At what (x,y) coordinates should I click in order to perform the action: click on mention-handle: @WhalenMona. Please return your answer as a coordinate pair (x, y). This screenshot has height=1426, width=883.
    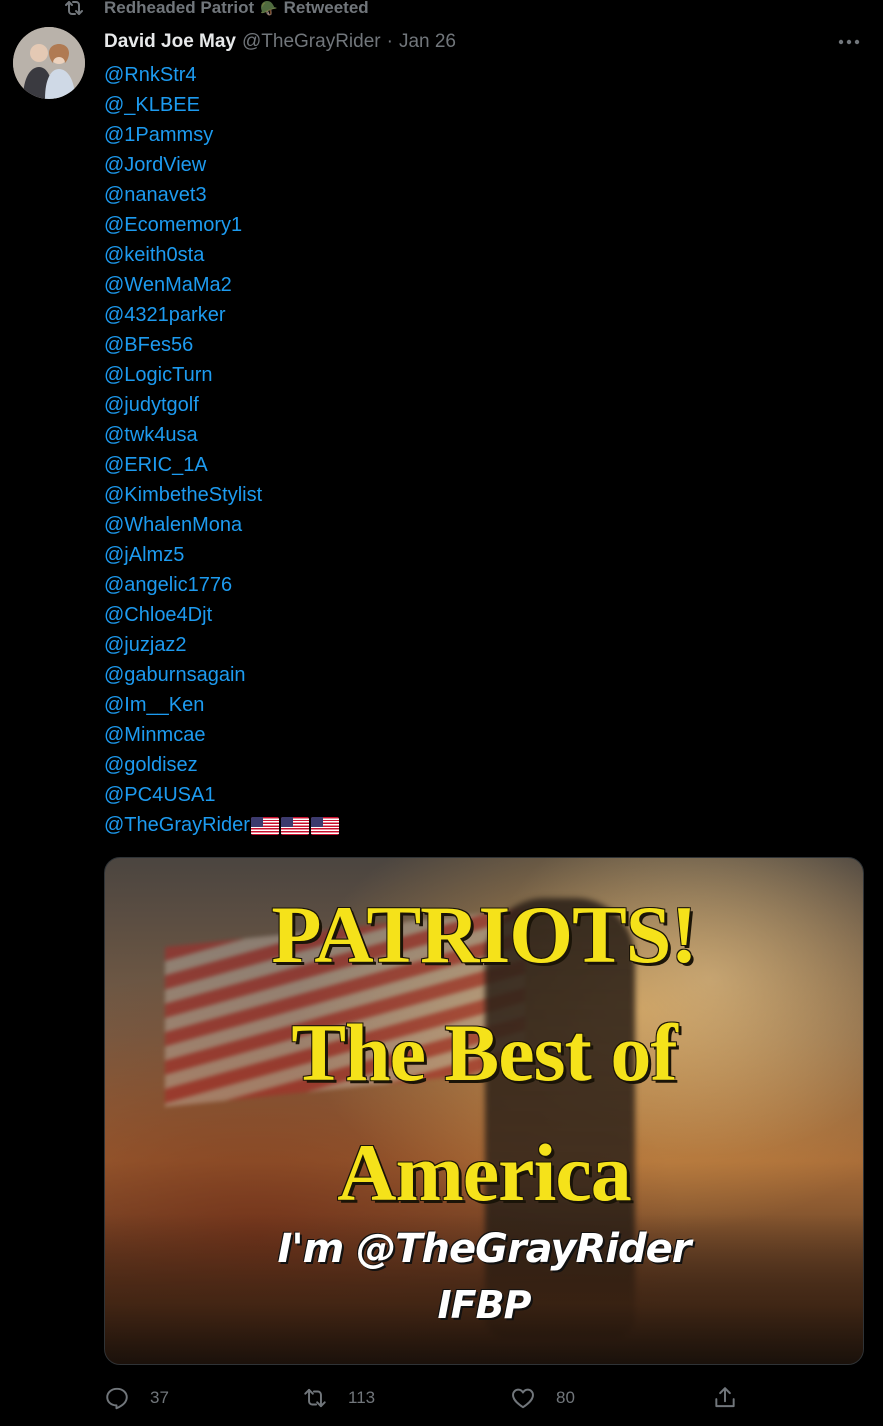
    Looking at the image, I should click on (173, 525).